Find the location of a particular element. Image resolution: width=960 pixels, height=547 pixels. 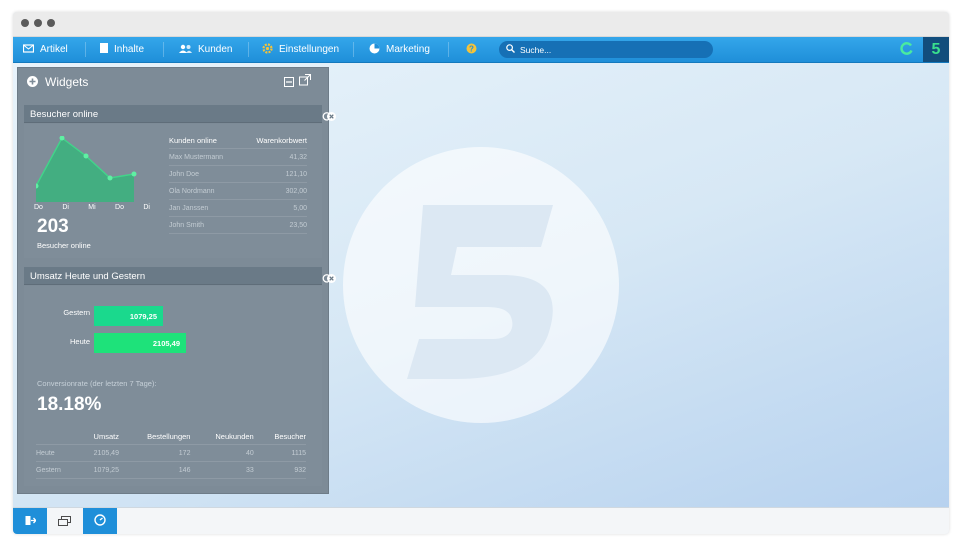

customer-name: John Smith is located at coordinates (205, 225).